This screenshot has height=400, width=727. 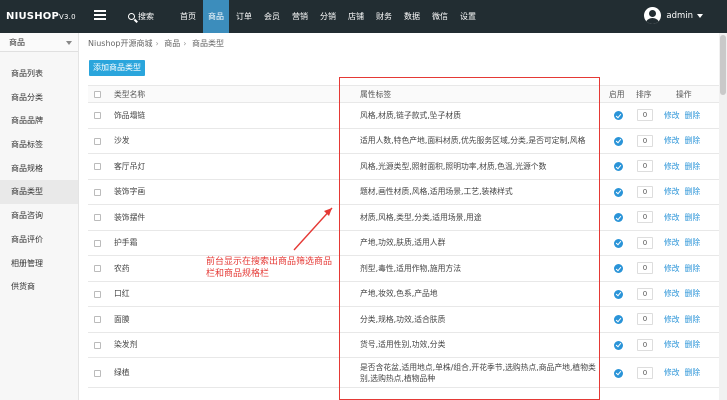 I want to click on sidebar-item: 商品分类, so click(x=39, y=98).